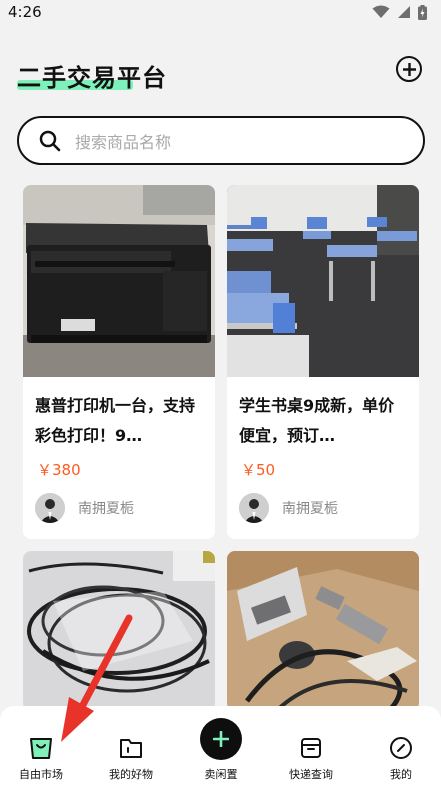  I want to click on bottom-tab-bar: 自由市场 我的好物 卖闲置 快递查询 我的, so click(220, 746).